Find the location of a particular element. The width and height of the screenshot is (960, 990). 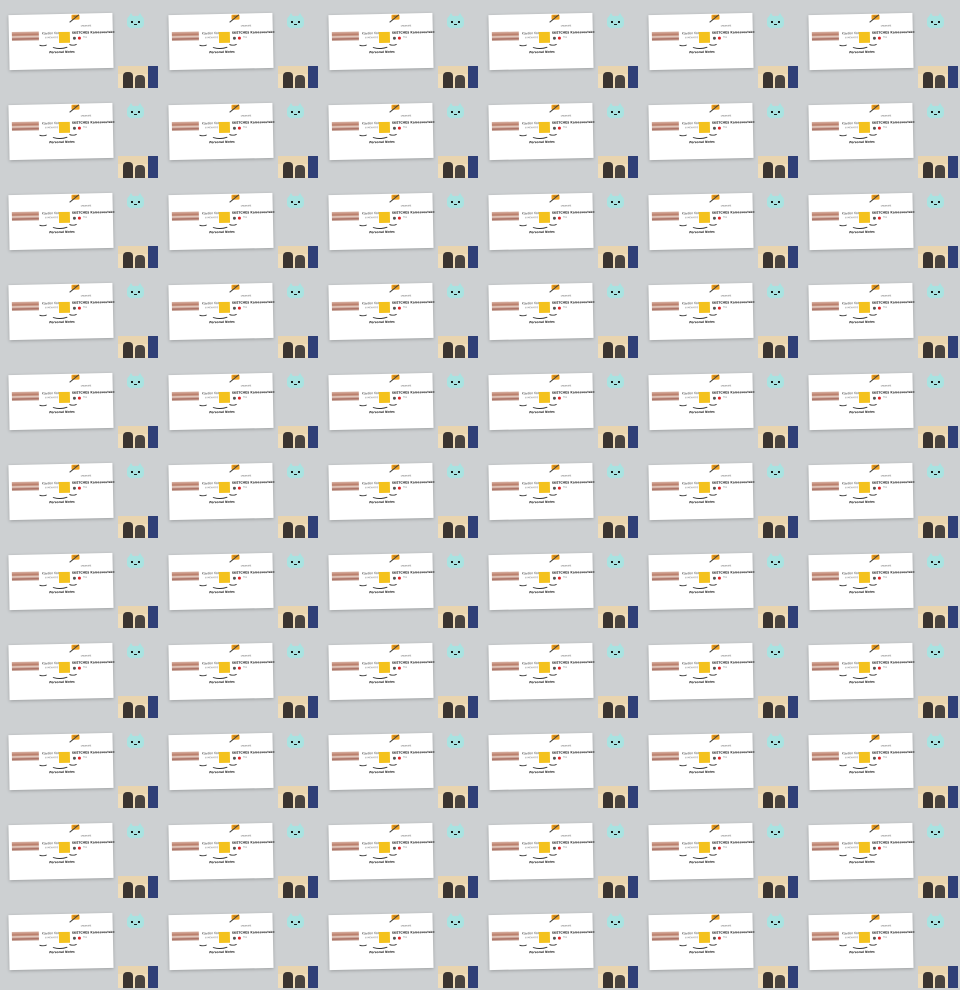

thumb-door is located at coordinates (473, 437).